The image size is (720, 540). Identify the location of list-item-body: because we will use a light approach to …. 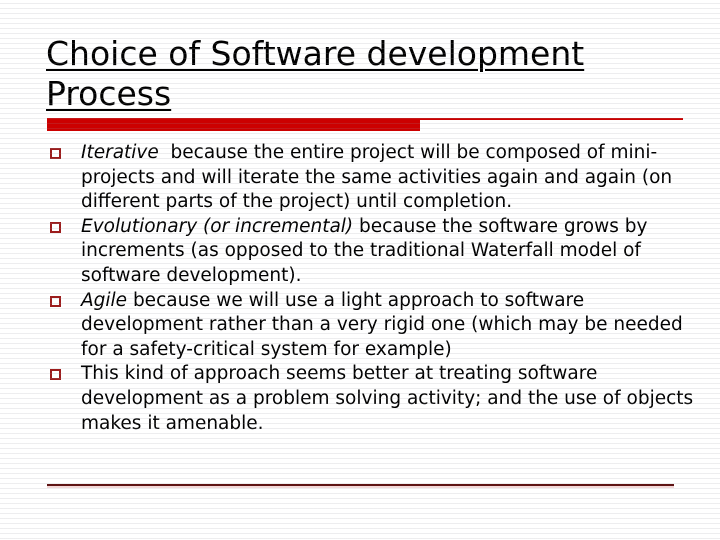
(385, 324).